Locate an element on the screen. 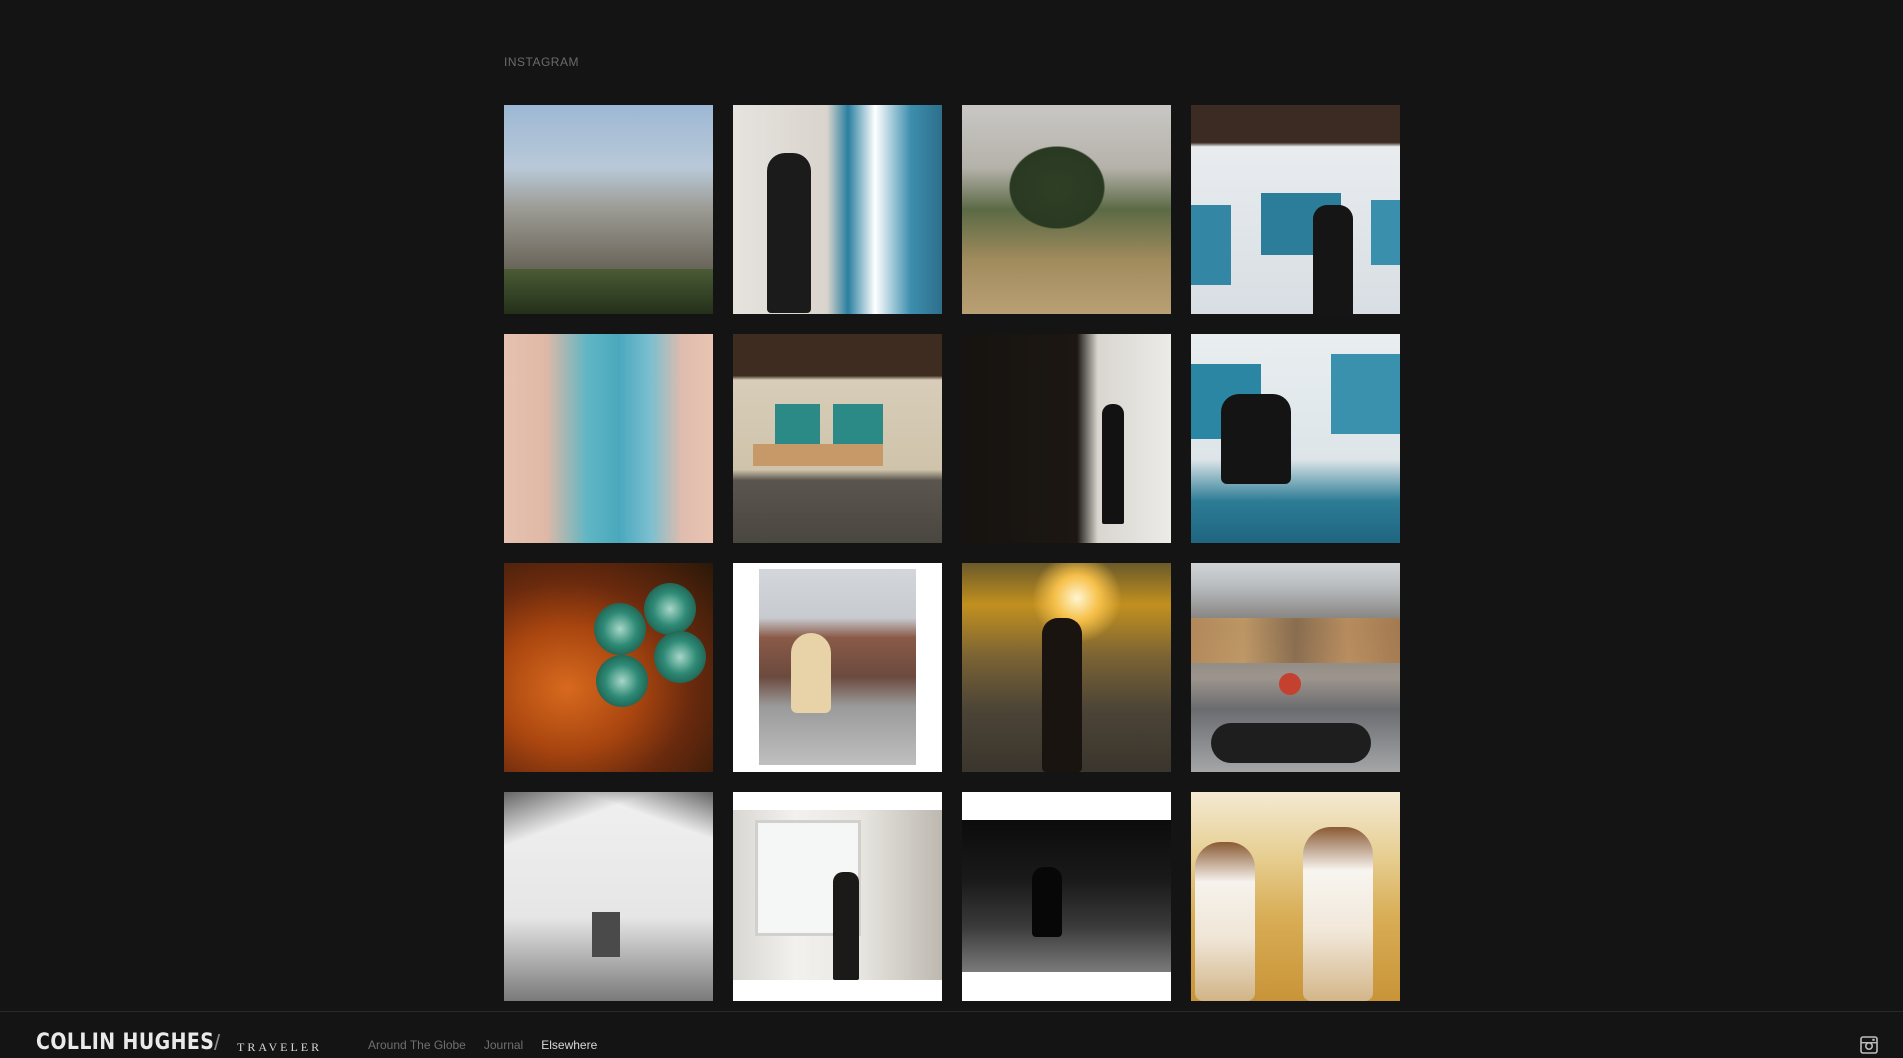 The height and width of the screenshot is (1058, 1903). doorway-man-photo is located at coordinates (1066, 438).